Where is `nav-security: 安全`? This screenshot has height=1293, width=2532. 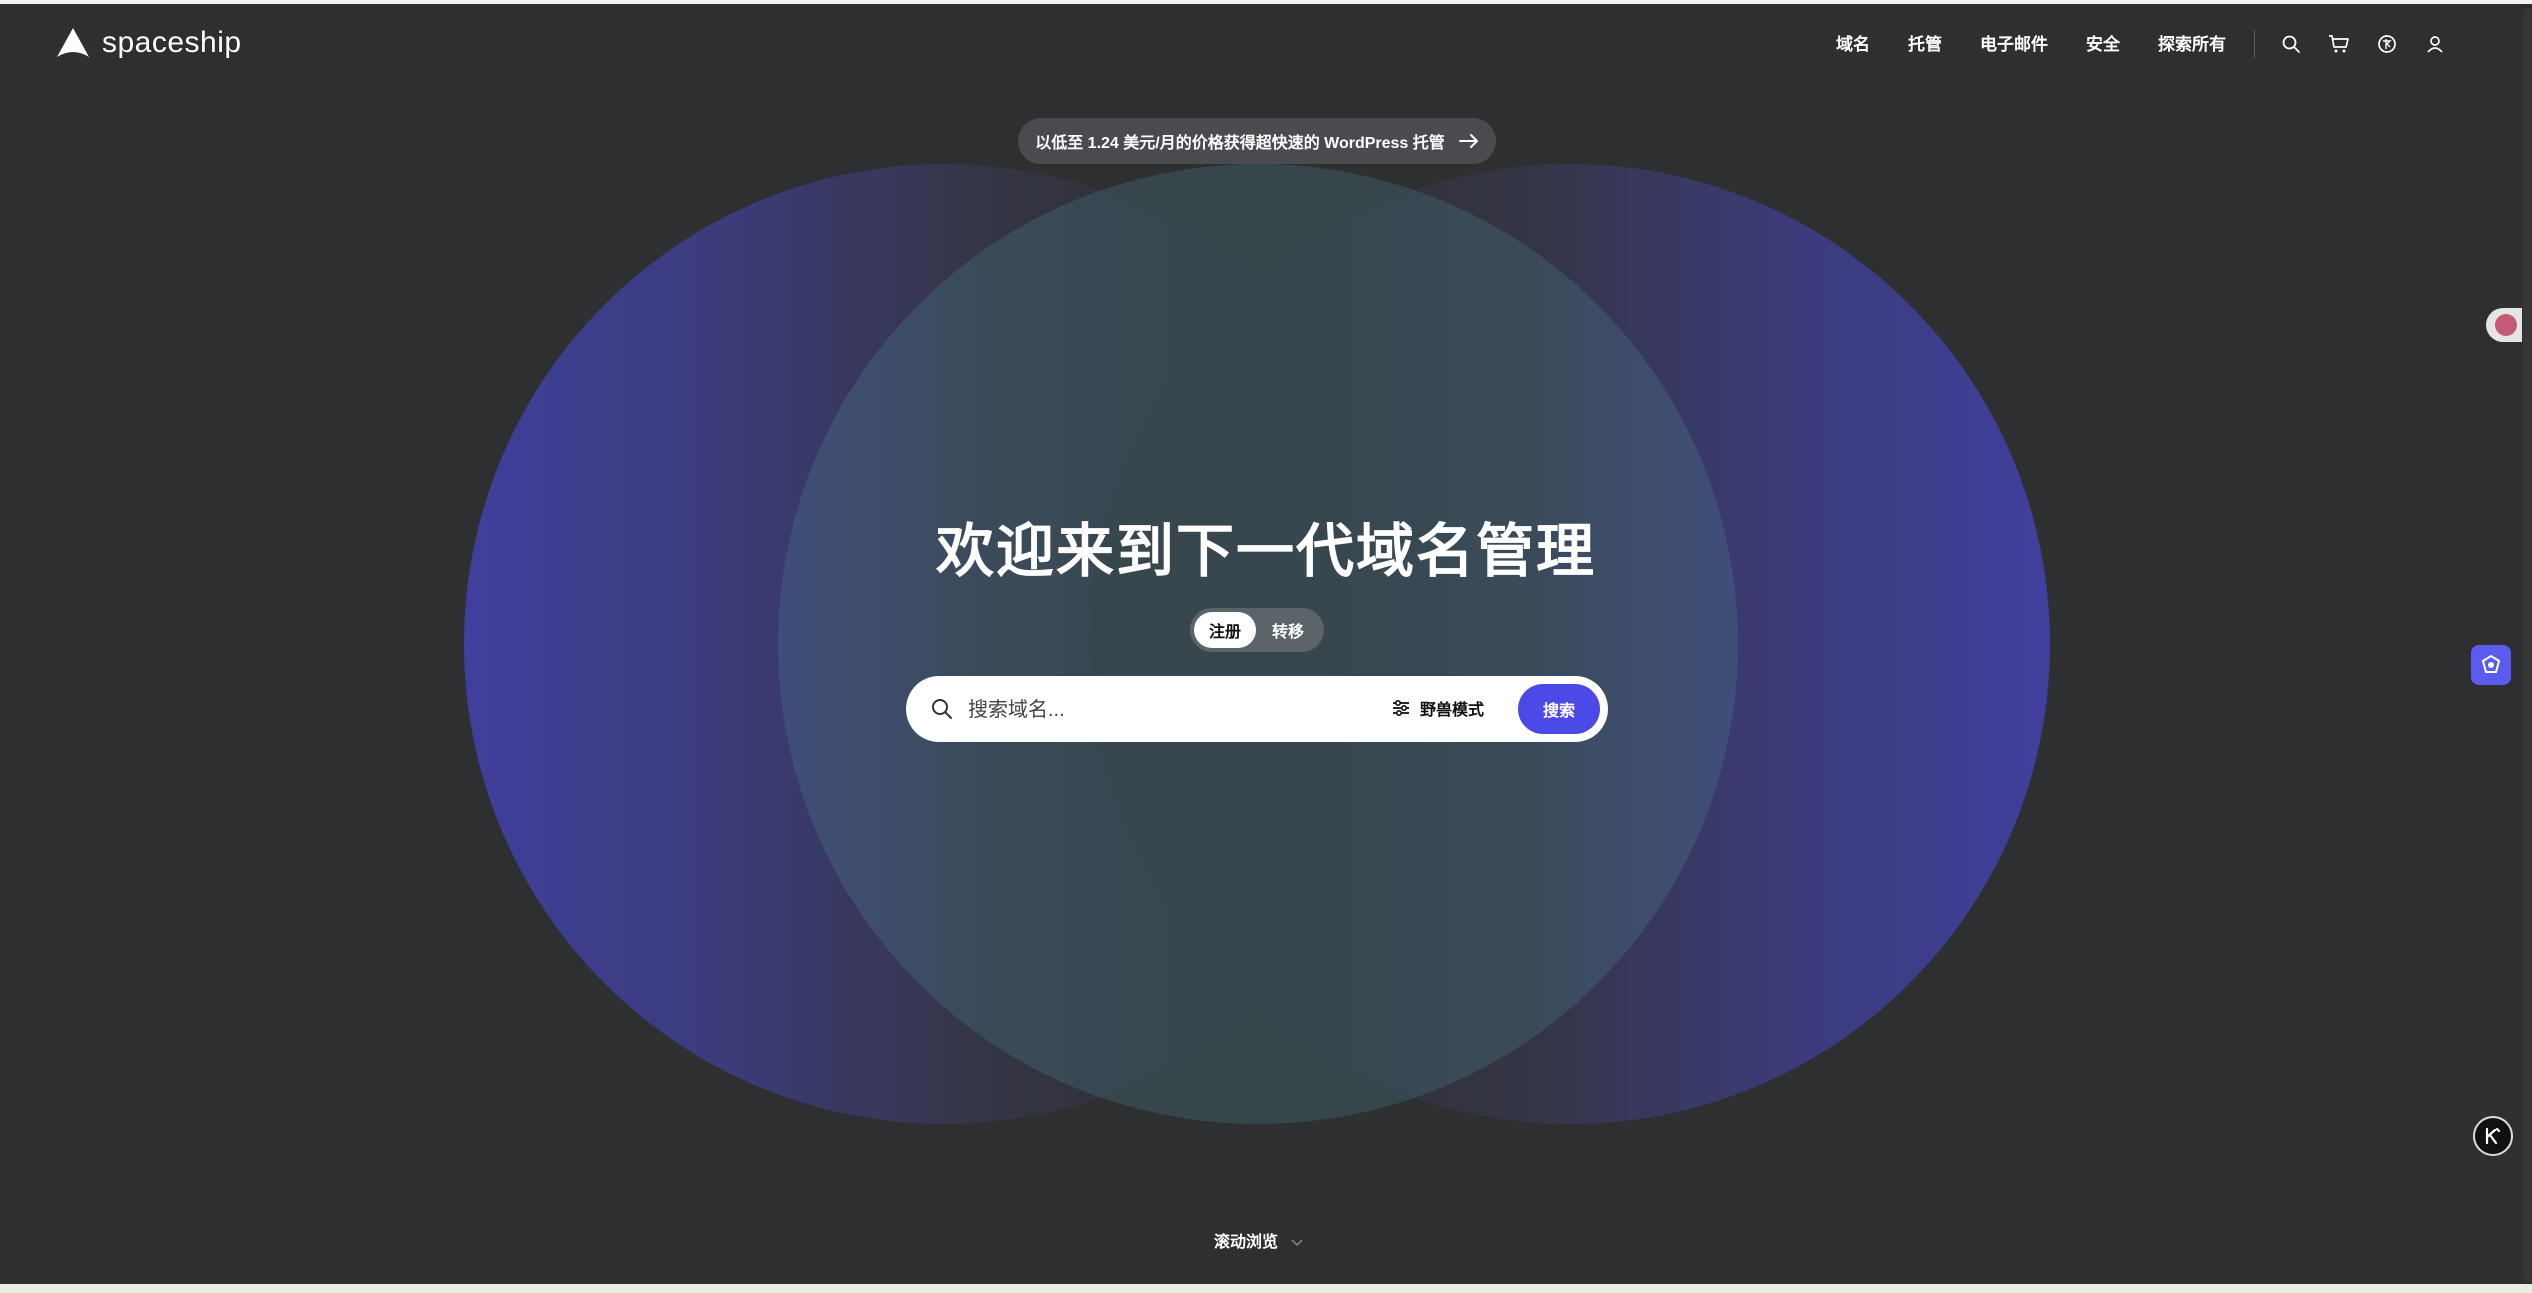
nav-security: 安全 is located at coordinates (2103, 42).